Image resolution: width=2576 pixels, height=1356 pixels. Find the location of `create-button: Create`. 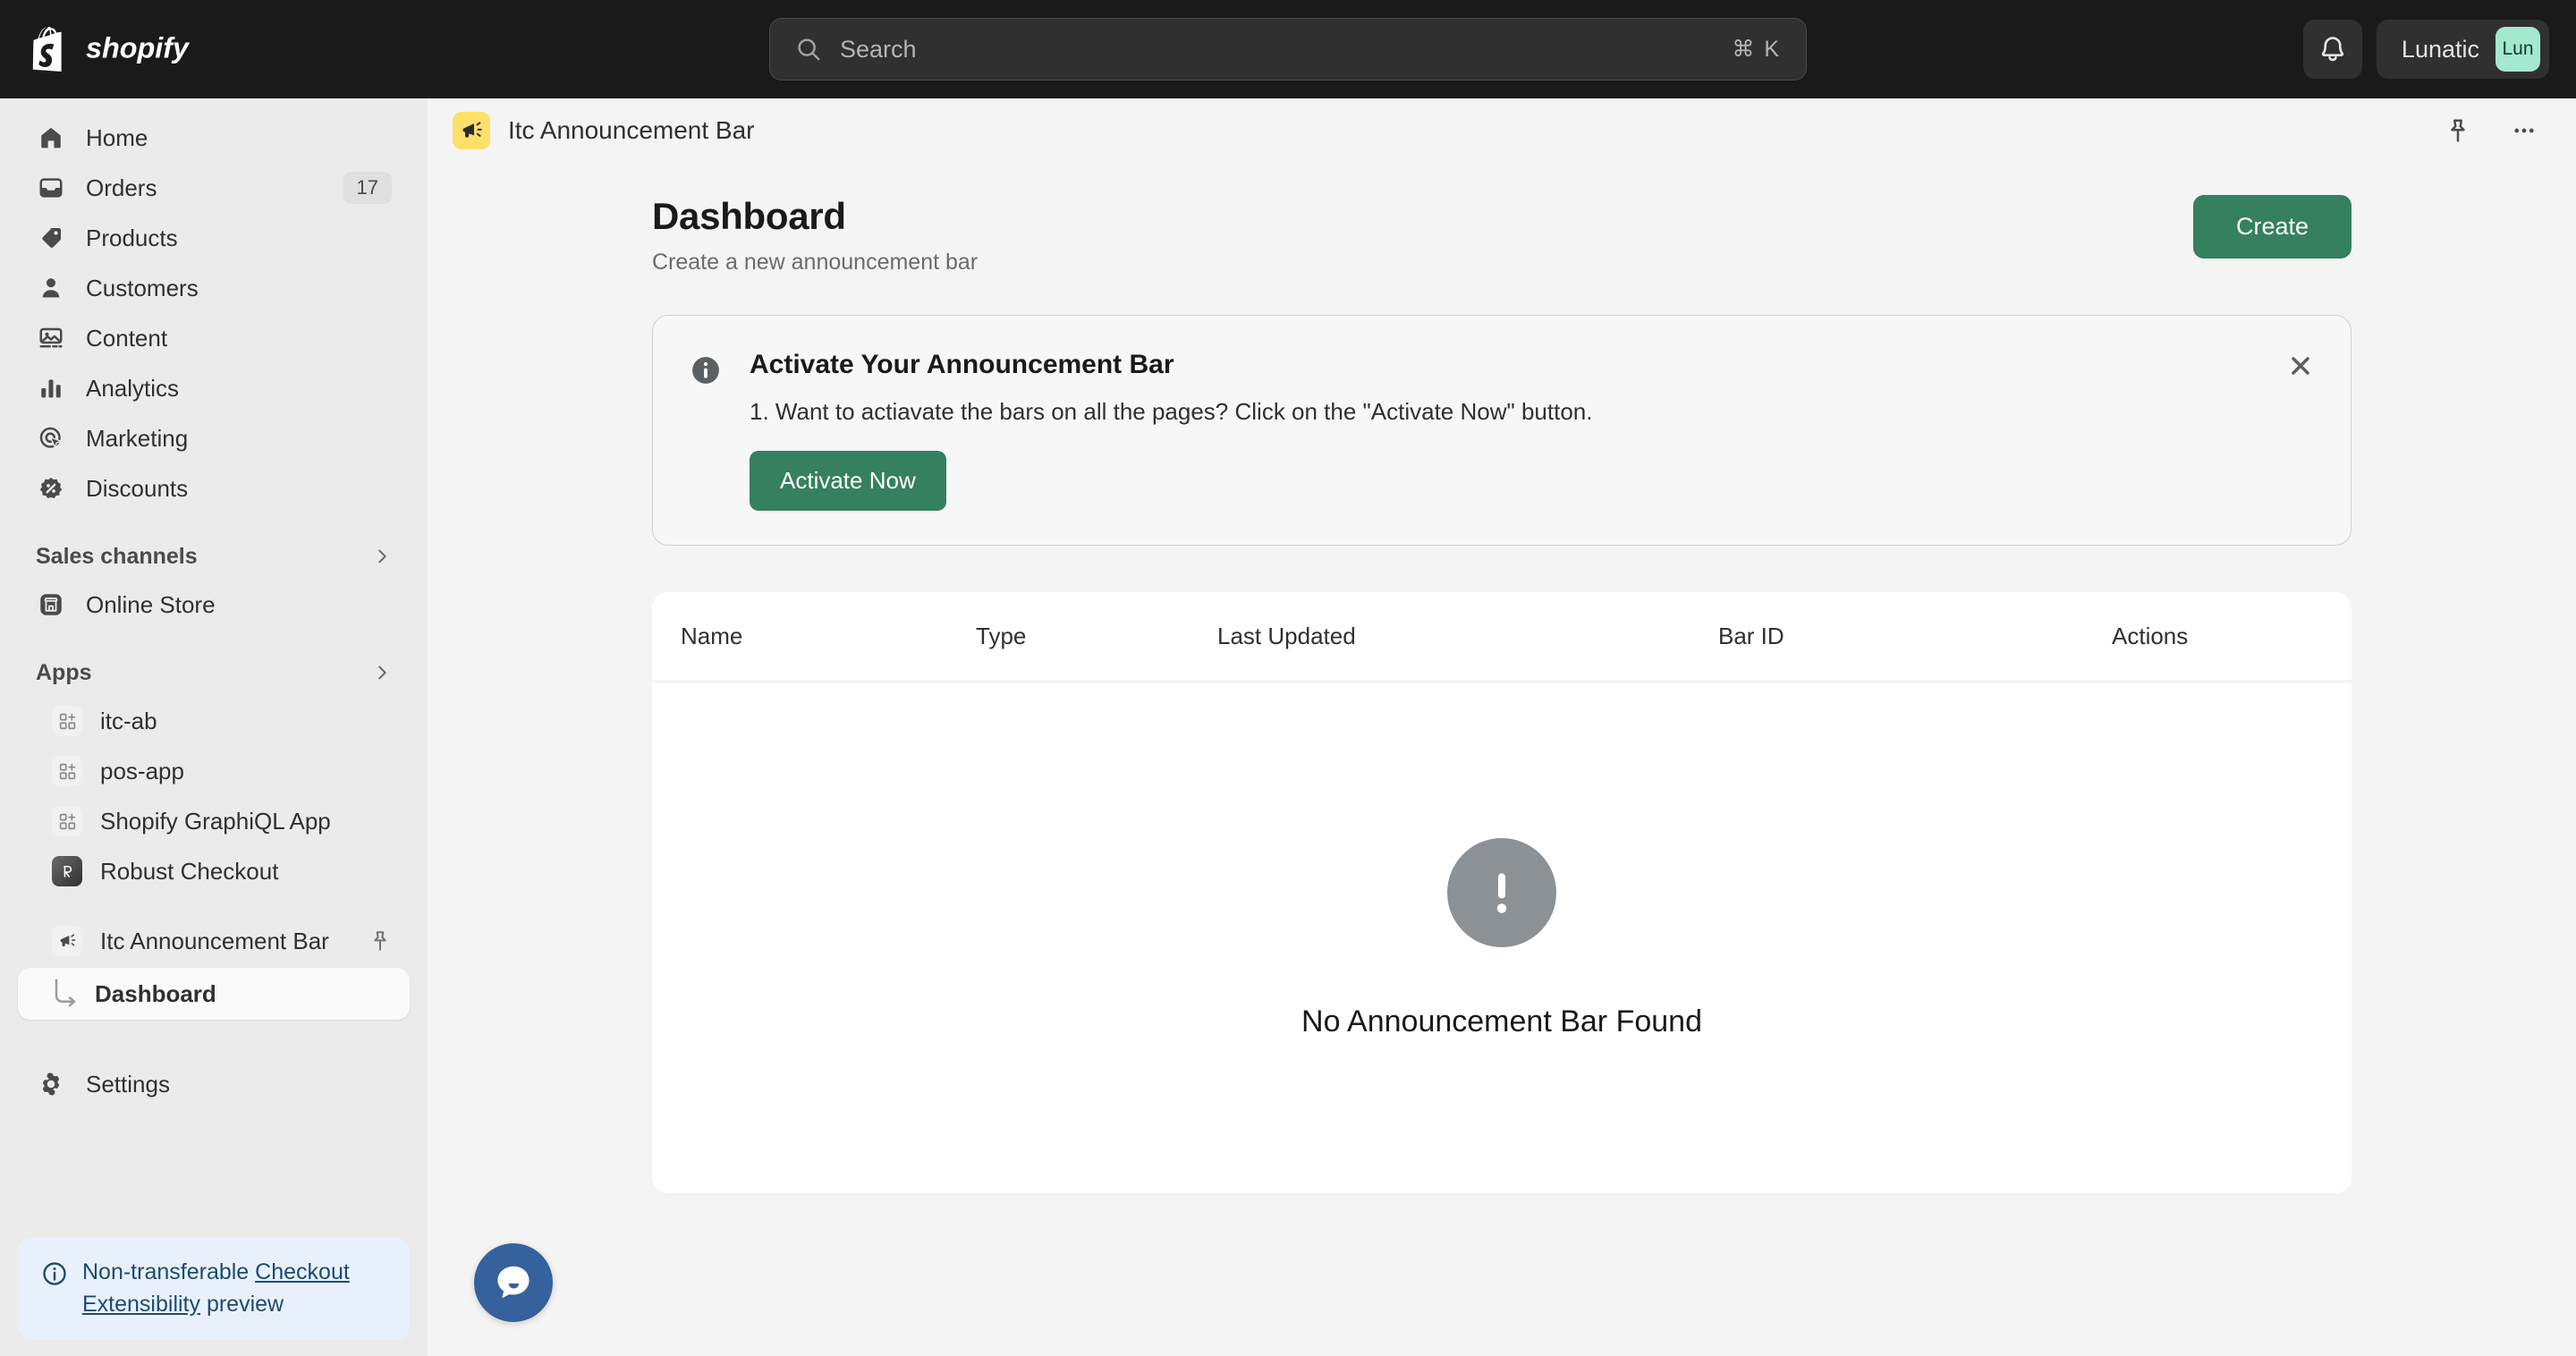

create-button: Create is located at coordinates (2271, 226).